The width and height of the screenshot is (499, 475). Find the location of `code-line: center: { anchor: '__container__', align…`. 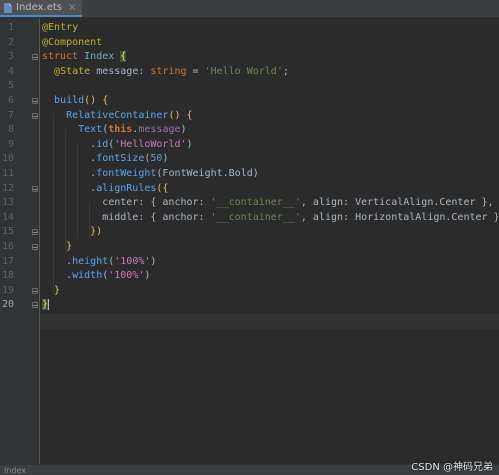

code-line: center: { anchor: '__container__', align… is located at coordinates (268, 203).